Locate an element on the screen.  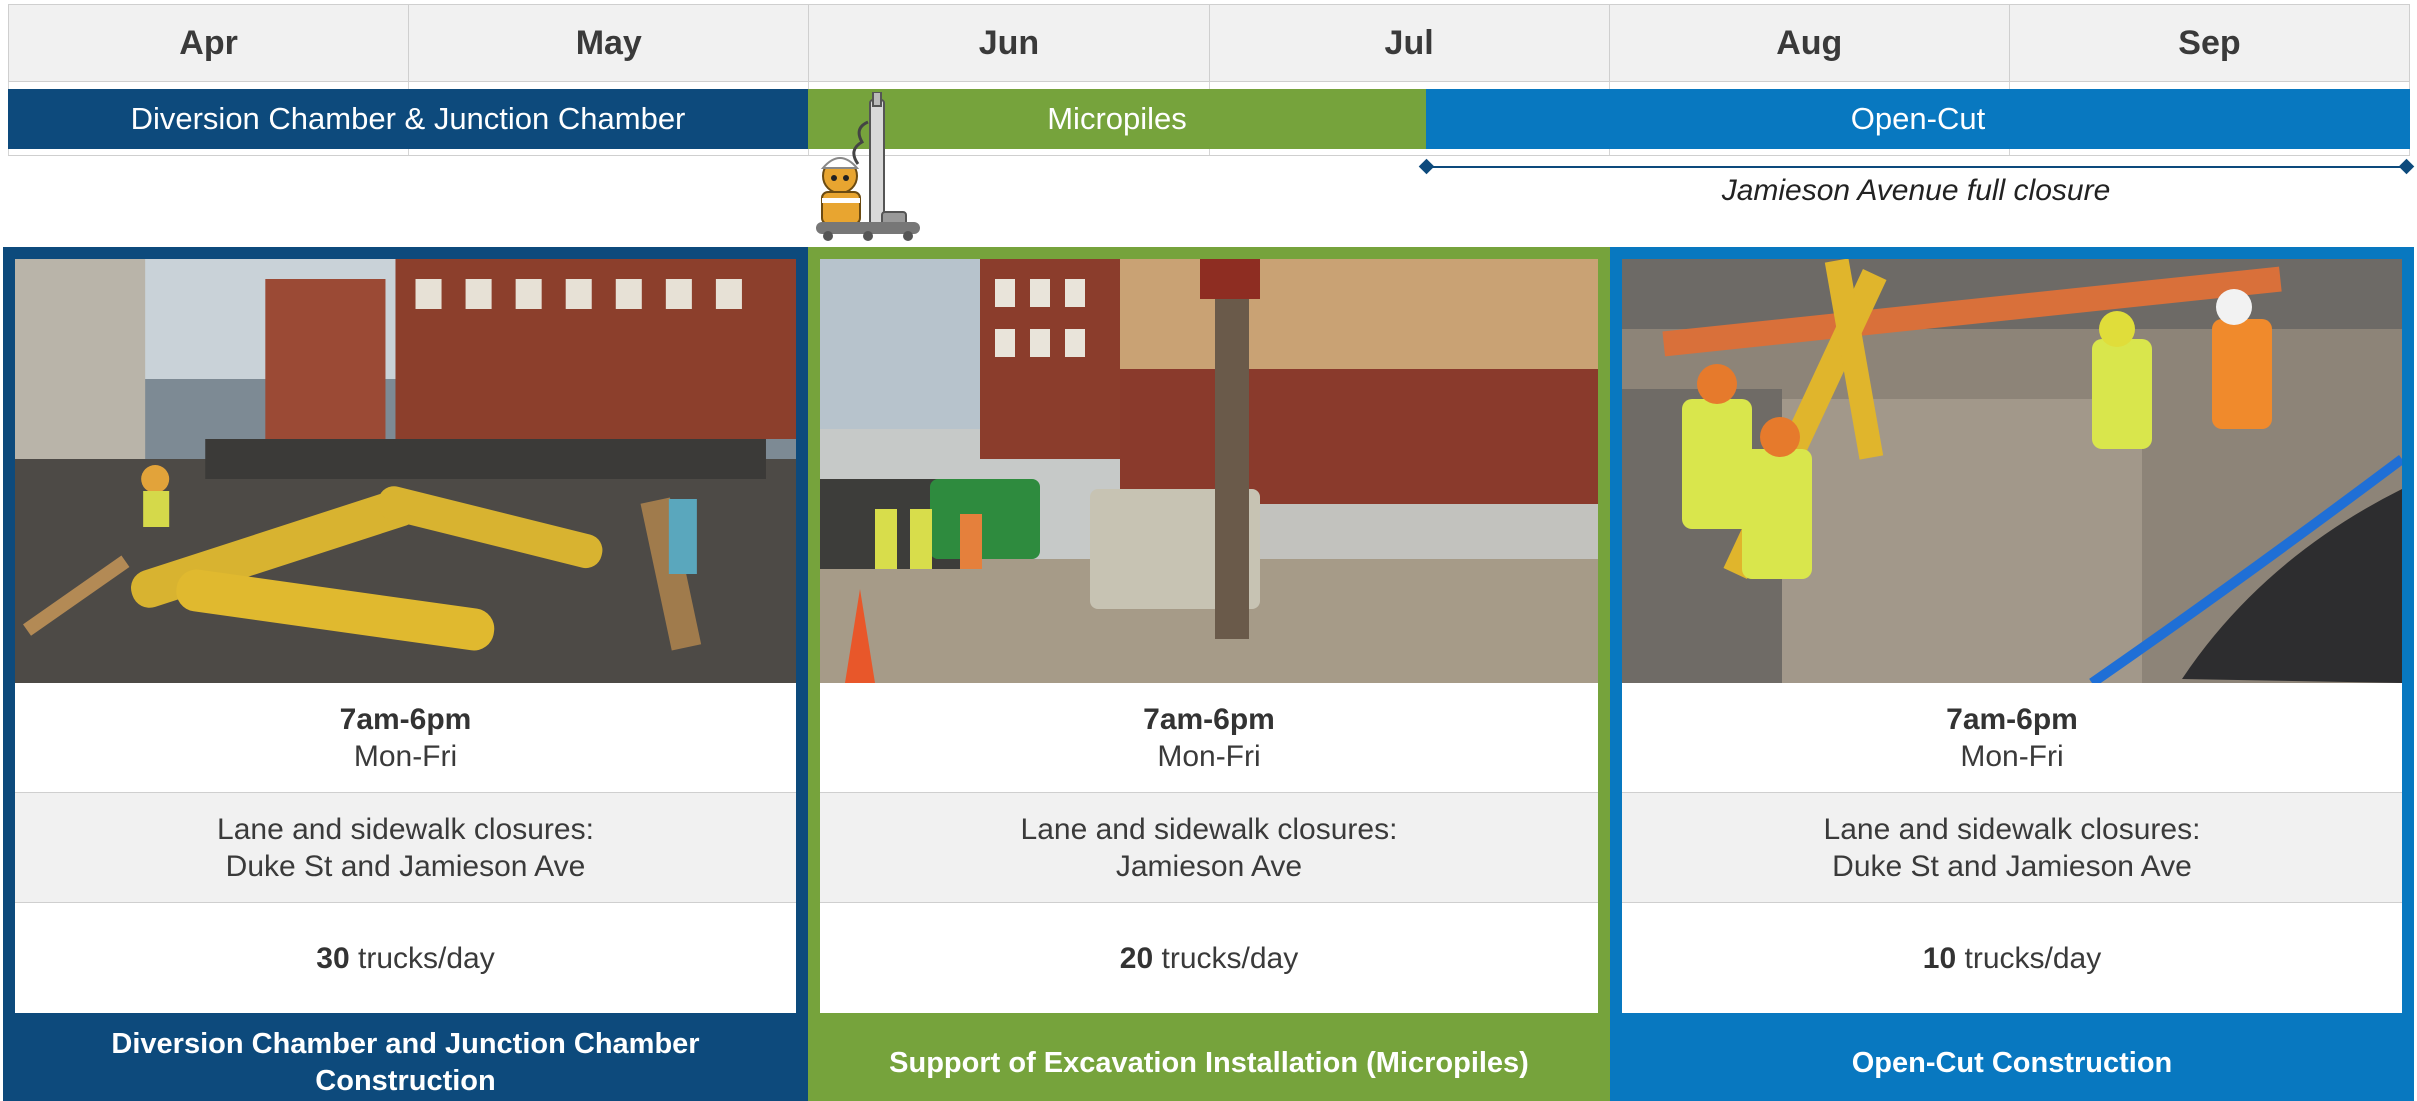
drill-rig-mascot-icon is located at coordinates (868, 169).